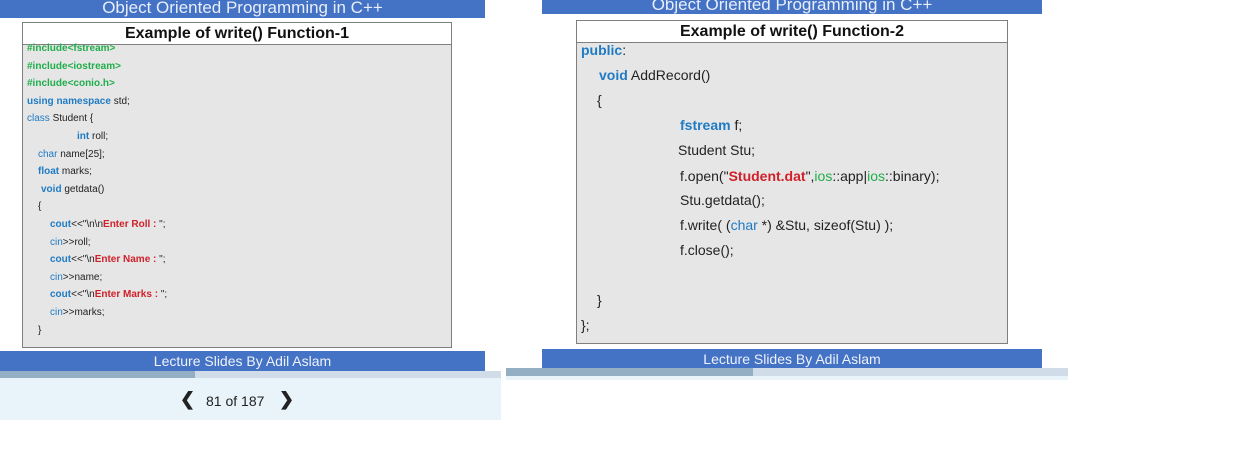 The width and height of the screenshot is (1256, 463). I want to click on progress-fill-left, so click(98, 374).